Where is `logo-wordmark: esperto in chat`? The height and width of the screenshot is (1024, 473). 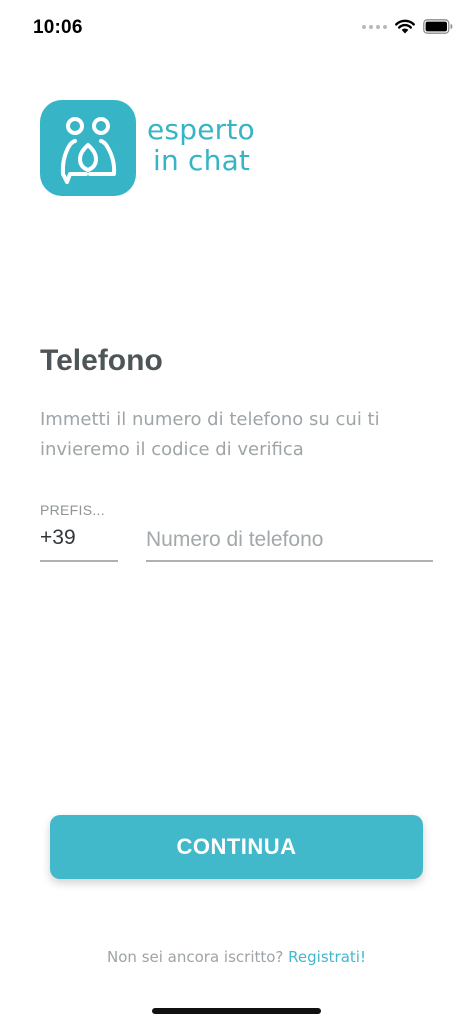
logo-wordmark: esperto in chat is located at coordinates (201, 145).